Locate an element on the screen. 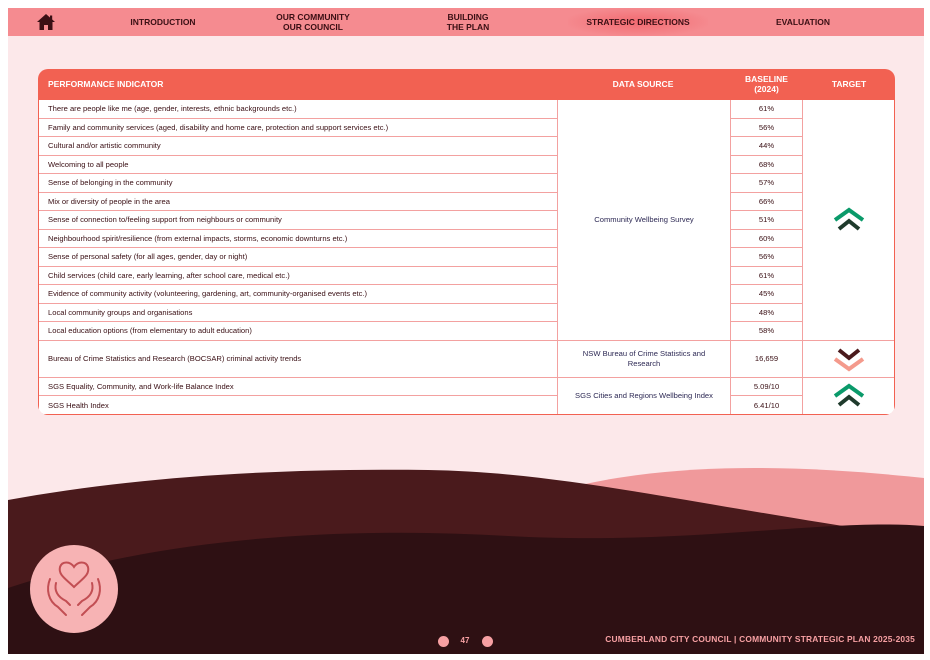 The height and width of the screenshot is (660, 930). heart-hands-logo is located at coordinates (74, 589).